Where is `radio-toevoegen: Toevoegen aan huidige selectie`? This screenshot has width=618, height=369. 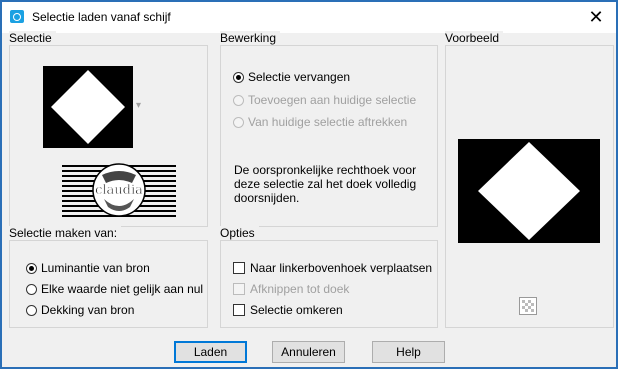
radio-toevoegen: Toevoegen aan huidige selectie is located at coordinates (324, 100).